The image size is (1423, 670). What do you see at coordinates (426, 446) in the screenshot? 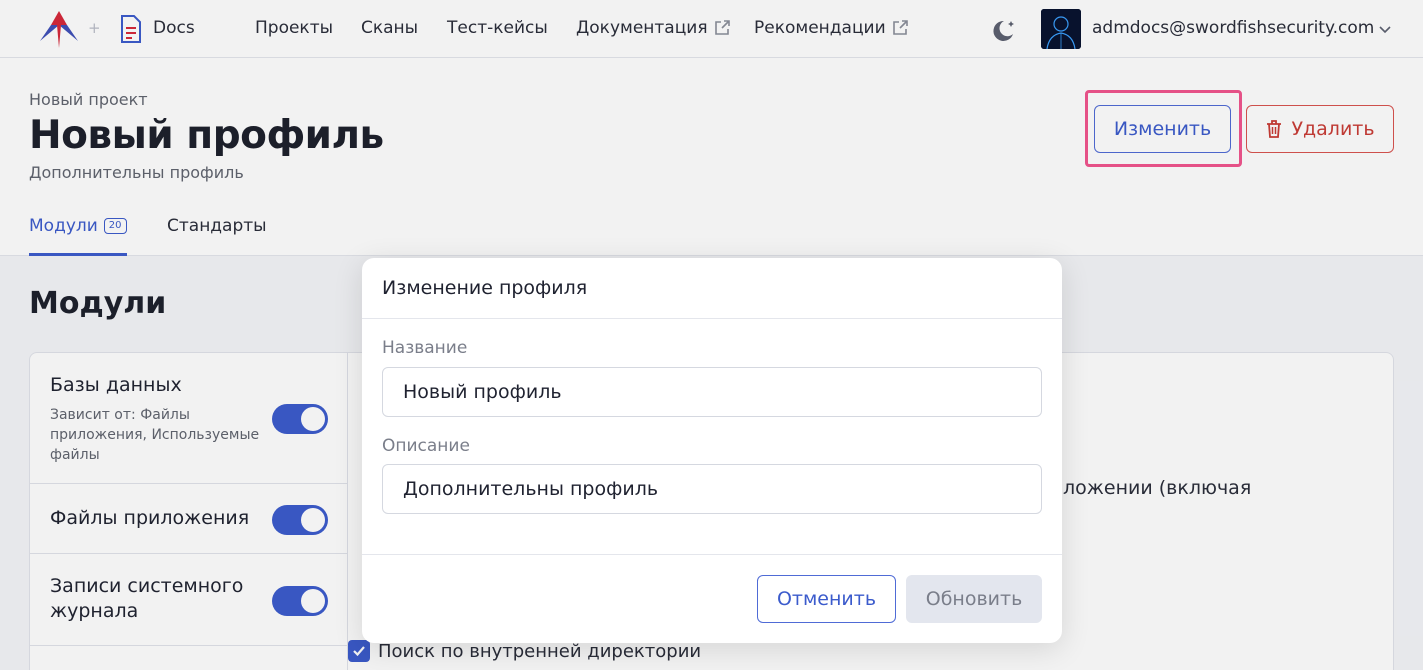
I see `description-label: Описание` at bounding box center [426, 446].